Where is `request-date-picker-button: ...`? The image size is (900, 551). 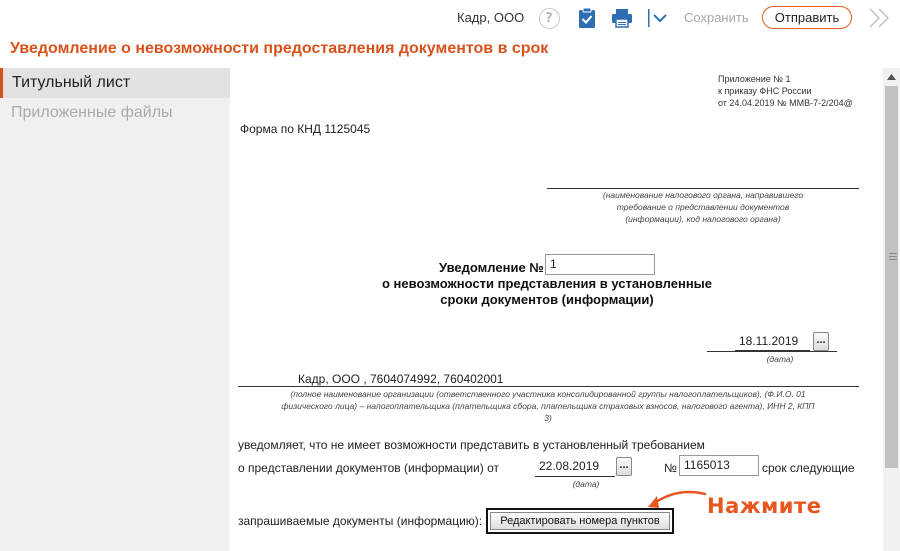
request-date-picker-button: ... is located at coordinates (624, 466).